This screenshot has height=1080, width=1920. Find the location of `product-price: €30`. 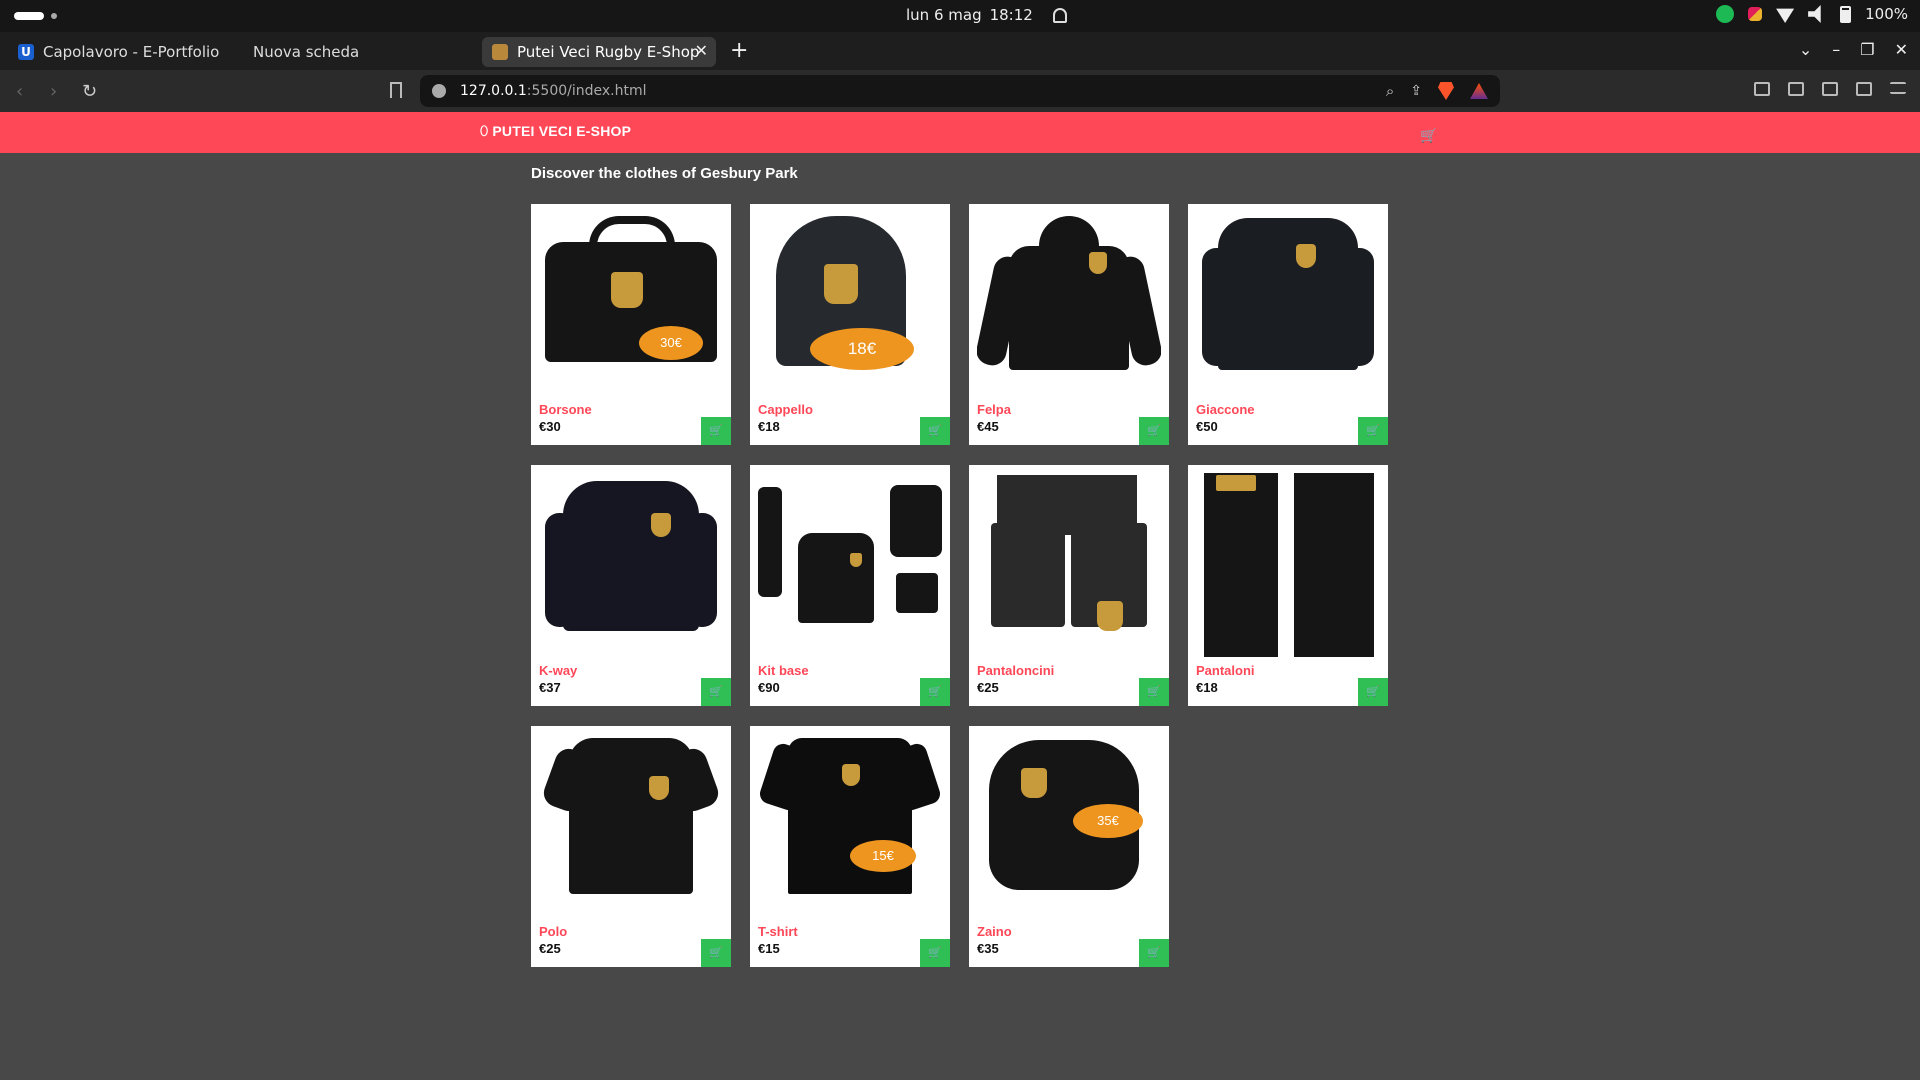

product-price: €30 is located at coordinates (550, 426).